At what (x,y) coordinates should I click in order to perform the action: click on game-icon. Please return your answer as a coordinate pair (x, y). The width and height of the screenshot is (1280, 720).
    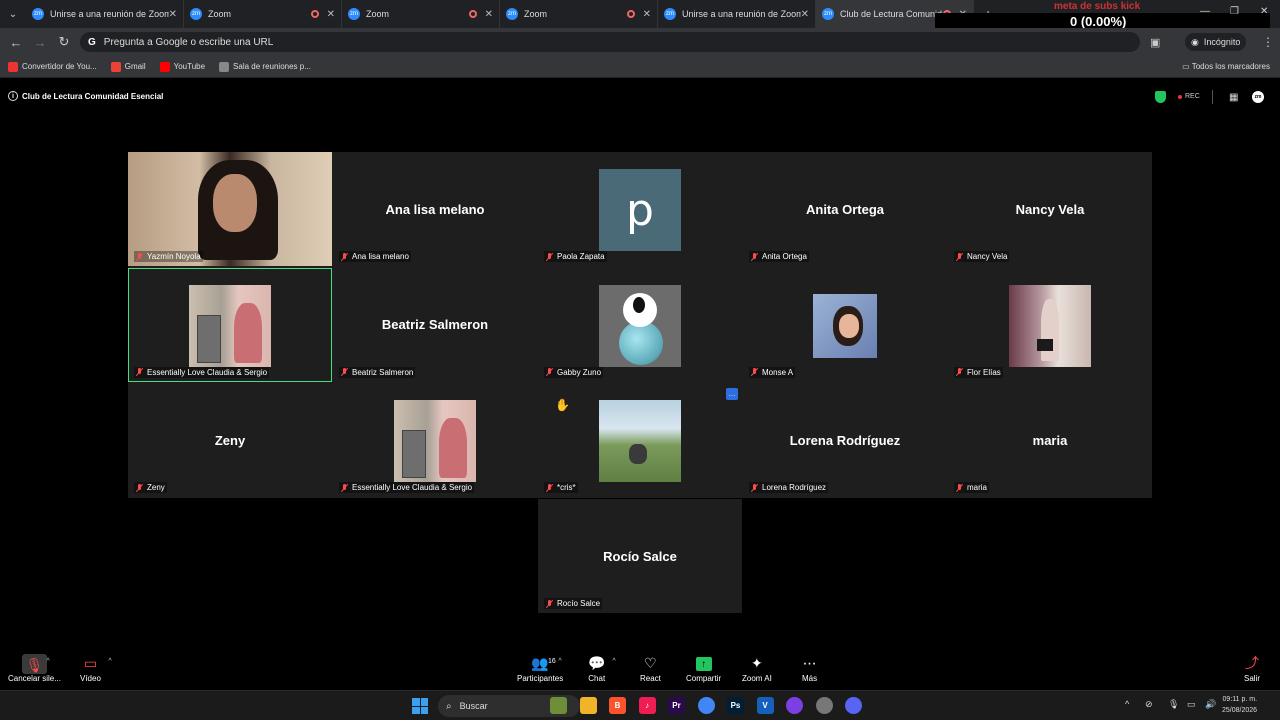
    Looking at the image, I should click on (558, 705).